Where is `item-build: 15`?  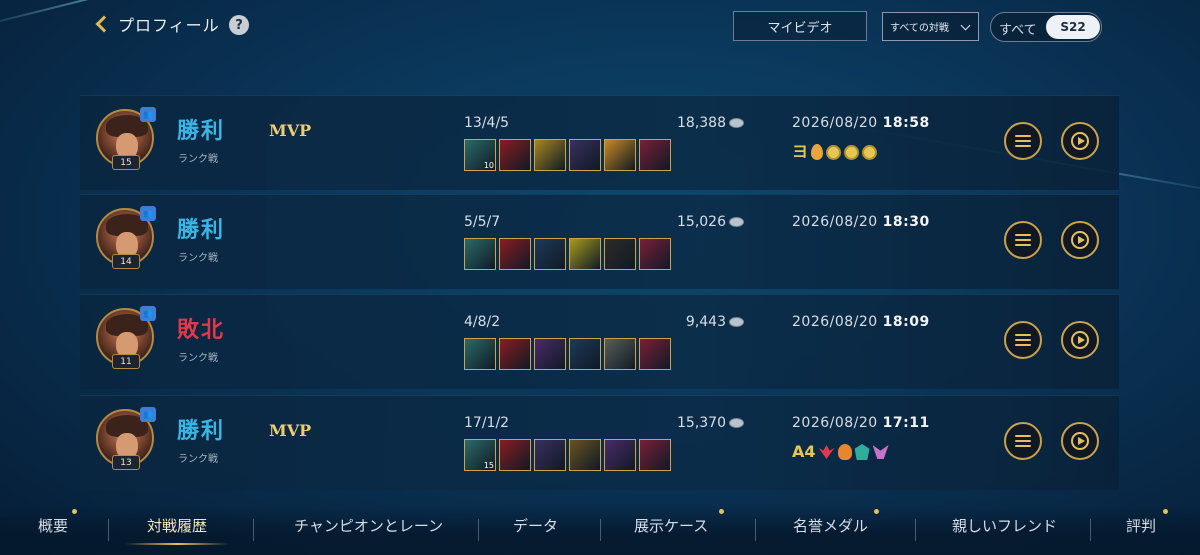 item-build: 15 is located at coordinates (567, 455).